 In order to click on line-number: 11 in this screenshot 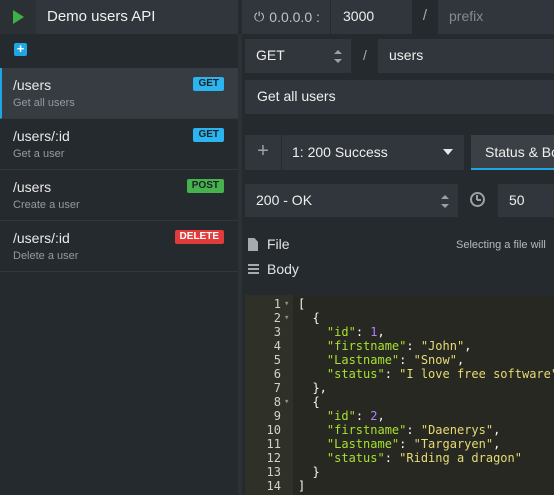, I will do `click(273, 444)`.